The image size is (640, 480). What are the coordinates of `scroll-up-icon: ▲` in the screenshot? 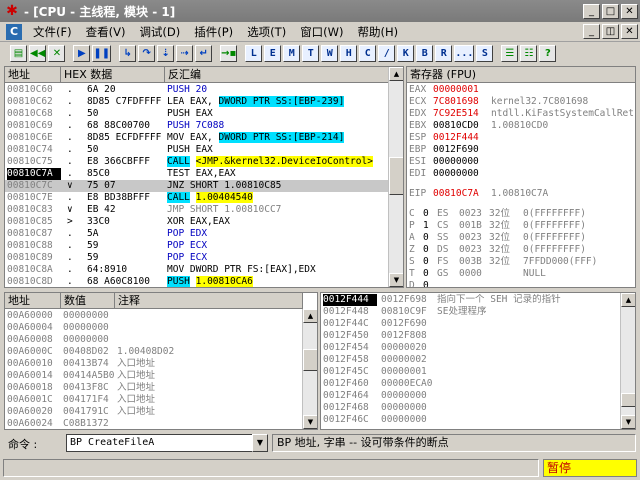 It's located at (396, 74).